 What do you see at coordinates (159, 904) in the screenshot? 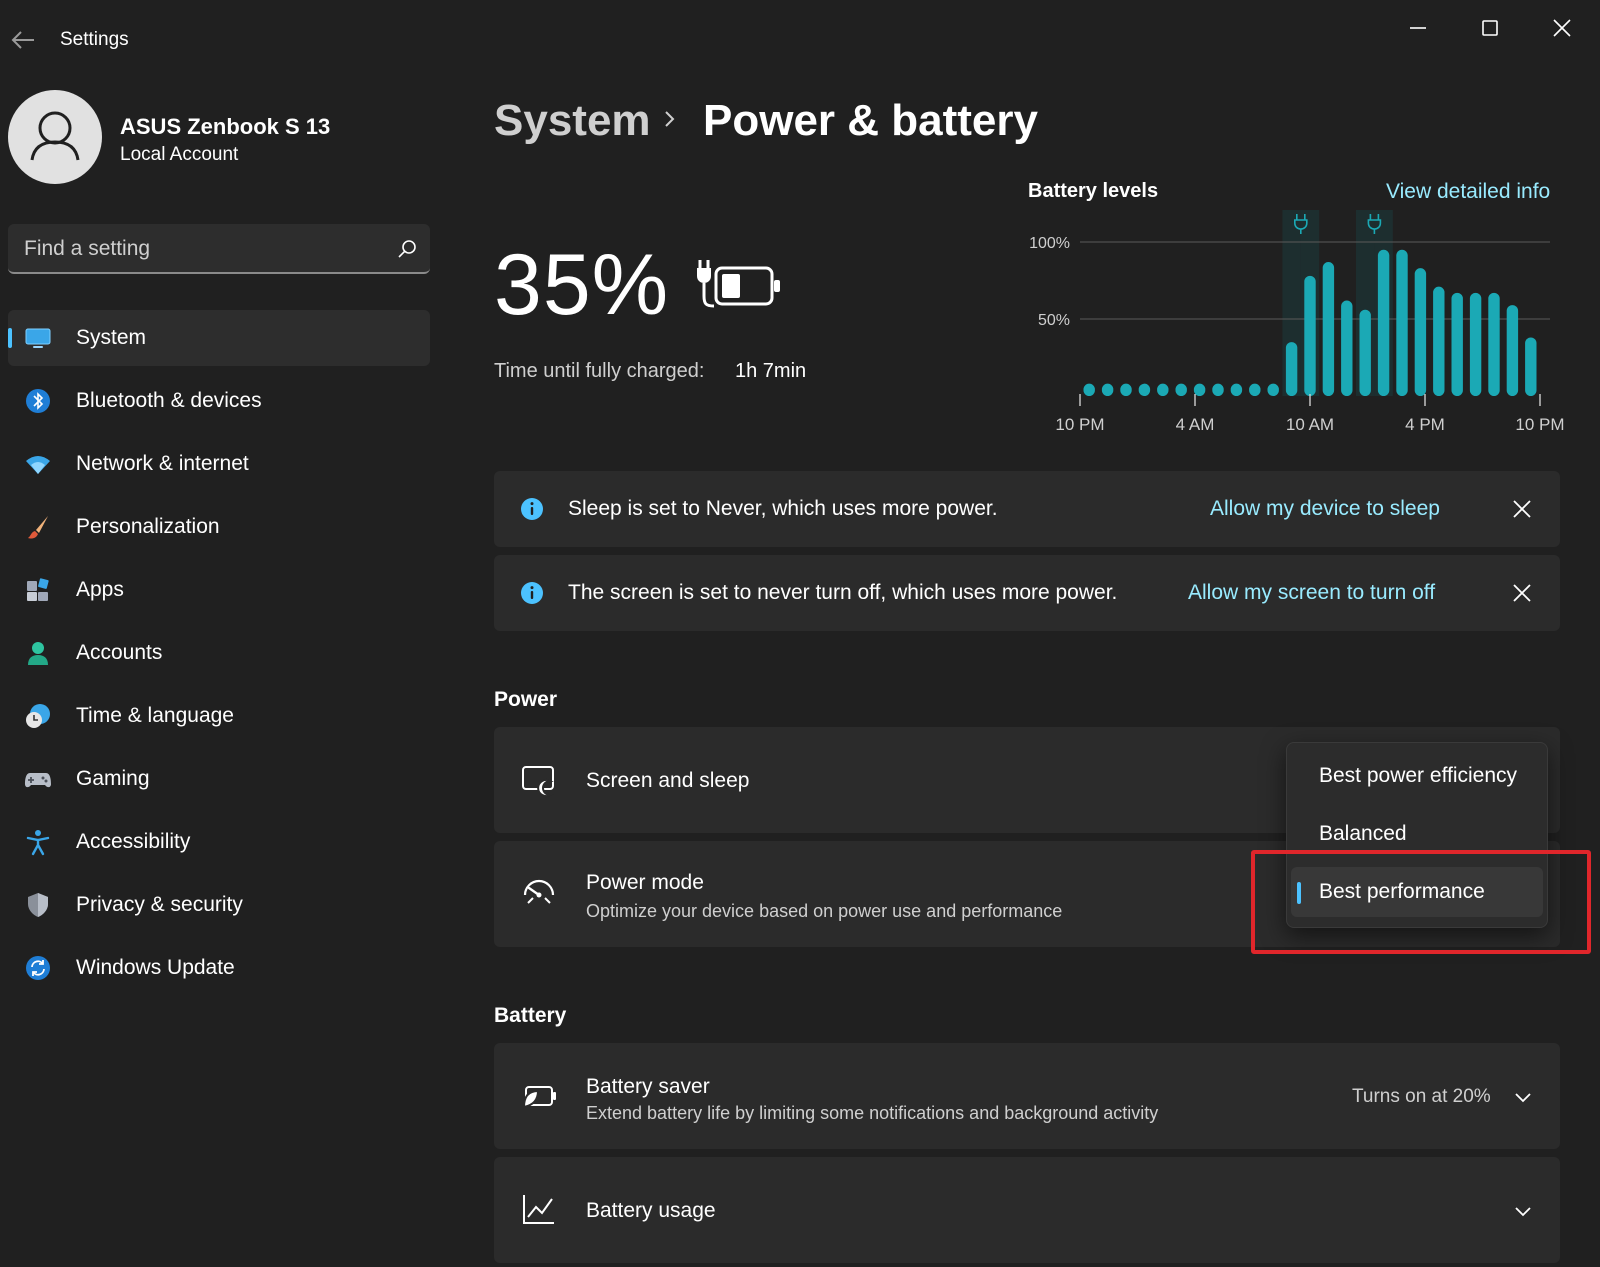
I see `sidebar-item-label: Privacy & security` at bounding box center [159, 904].